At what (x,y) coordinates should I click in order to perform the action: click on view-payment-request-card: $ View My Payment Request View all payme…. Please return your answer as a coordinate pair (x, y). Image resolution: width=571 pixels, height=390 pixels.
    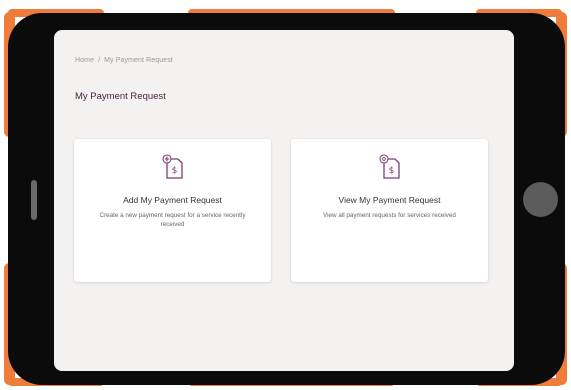
    Looking at the image, I should click on (389, 210).